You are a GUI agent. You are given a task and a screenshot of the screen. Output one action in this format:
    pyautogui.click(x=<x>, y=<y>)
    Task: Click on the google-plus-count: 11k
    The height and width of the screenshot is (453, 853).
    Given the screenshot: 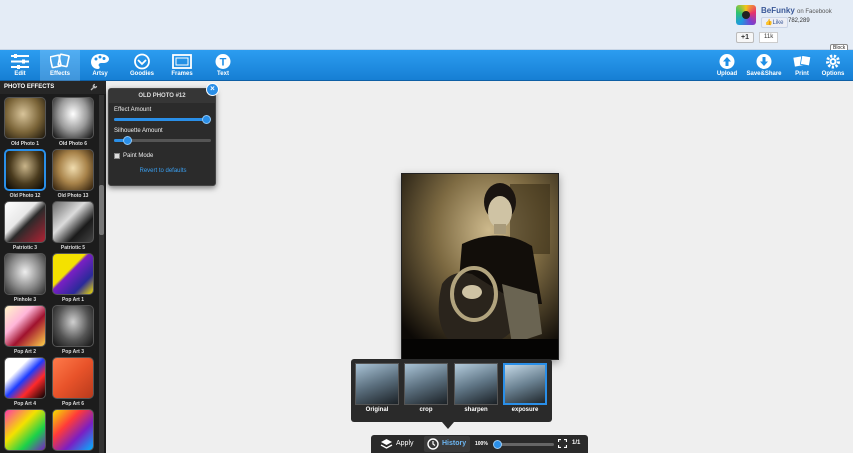 What is the action you would take?
    pyautogui.click(x=769, y=37)
    